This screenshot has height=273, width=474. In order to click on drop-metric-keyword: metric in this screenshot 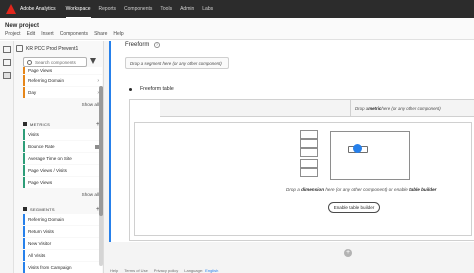, I will do `click(375, 108)`.